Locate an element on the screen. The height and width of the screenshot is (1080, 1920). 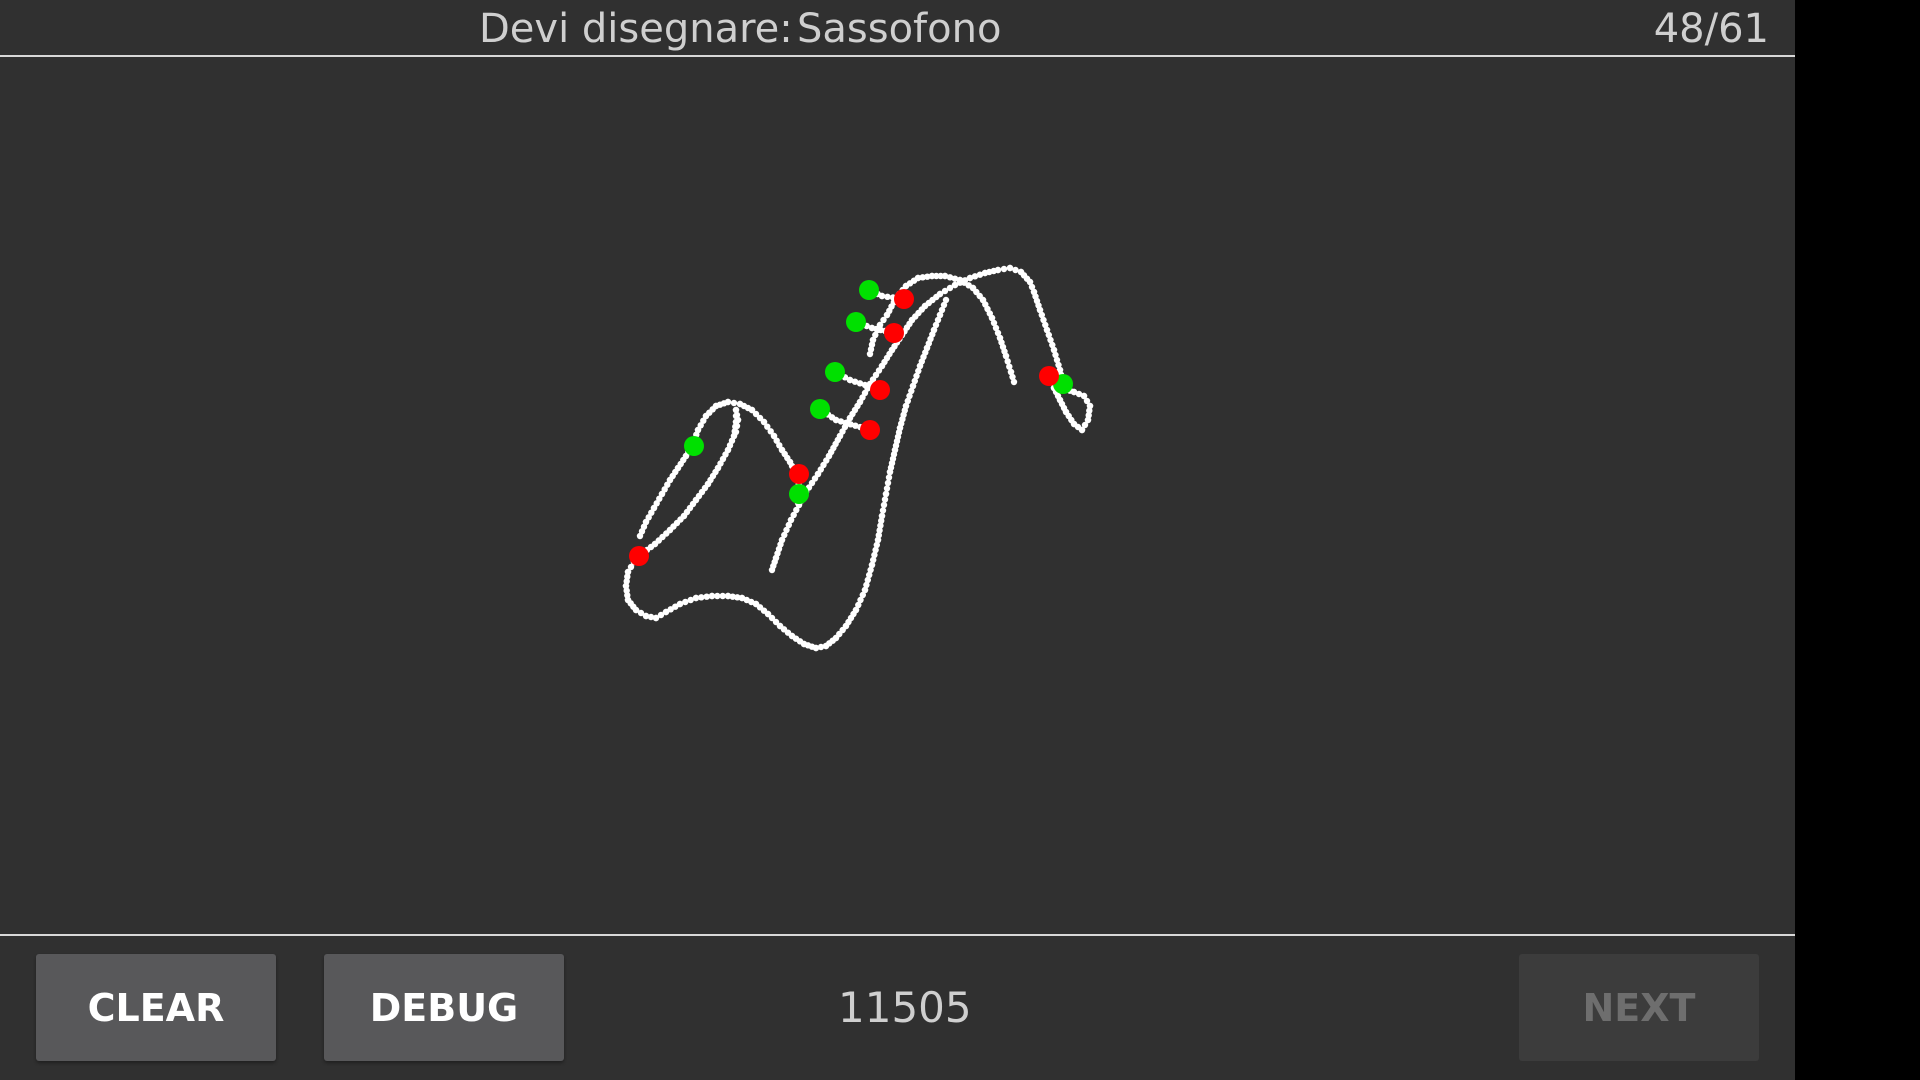
debug-button: DEBUG is located at coordinates (444, 1007).